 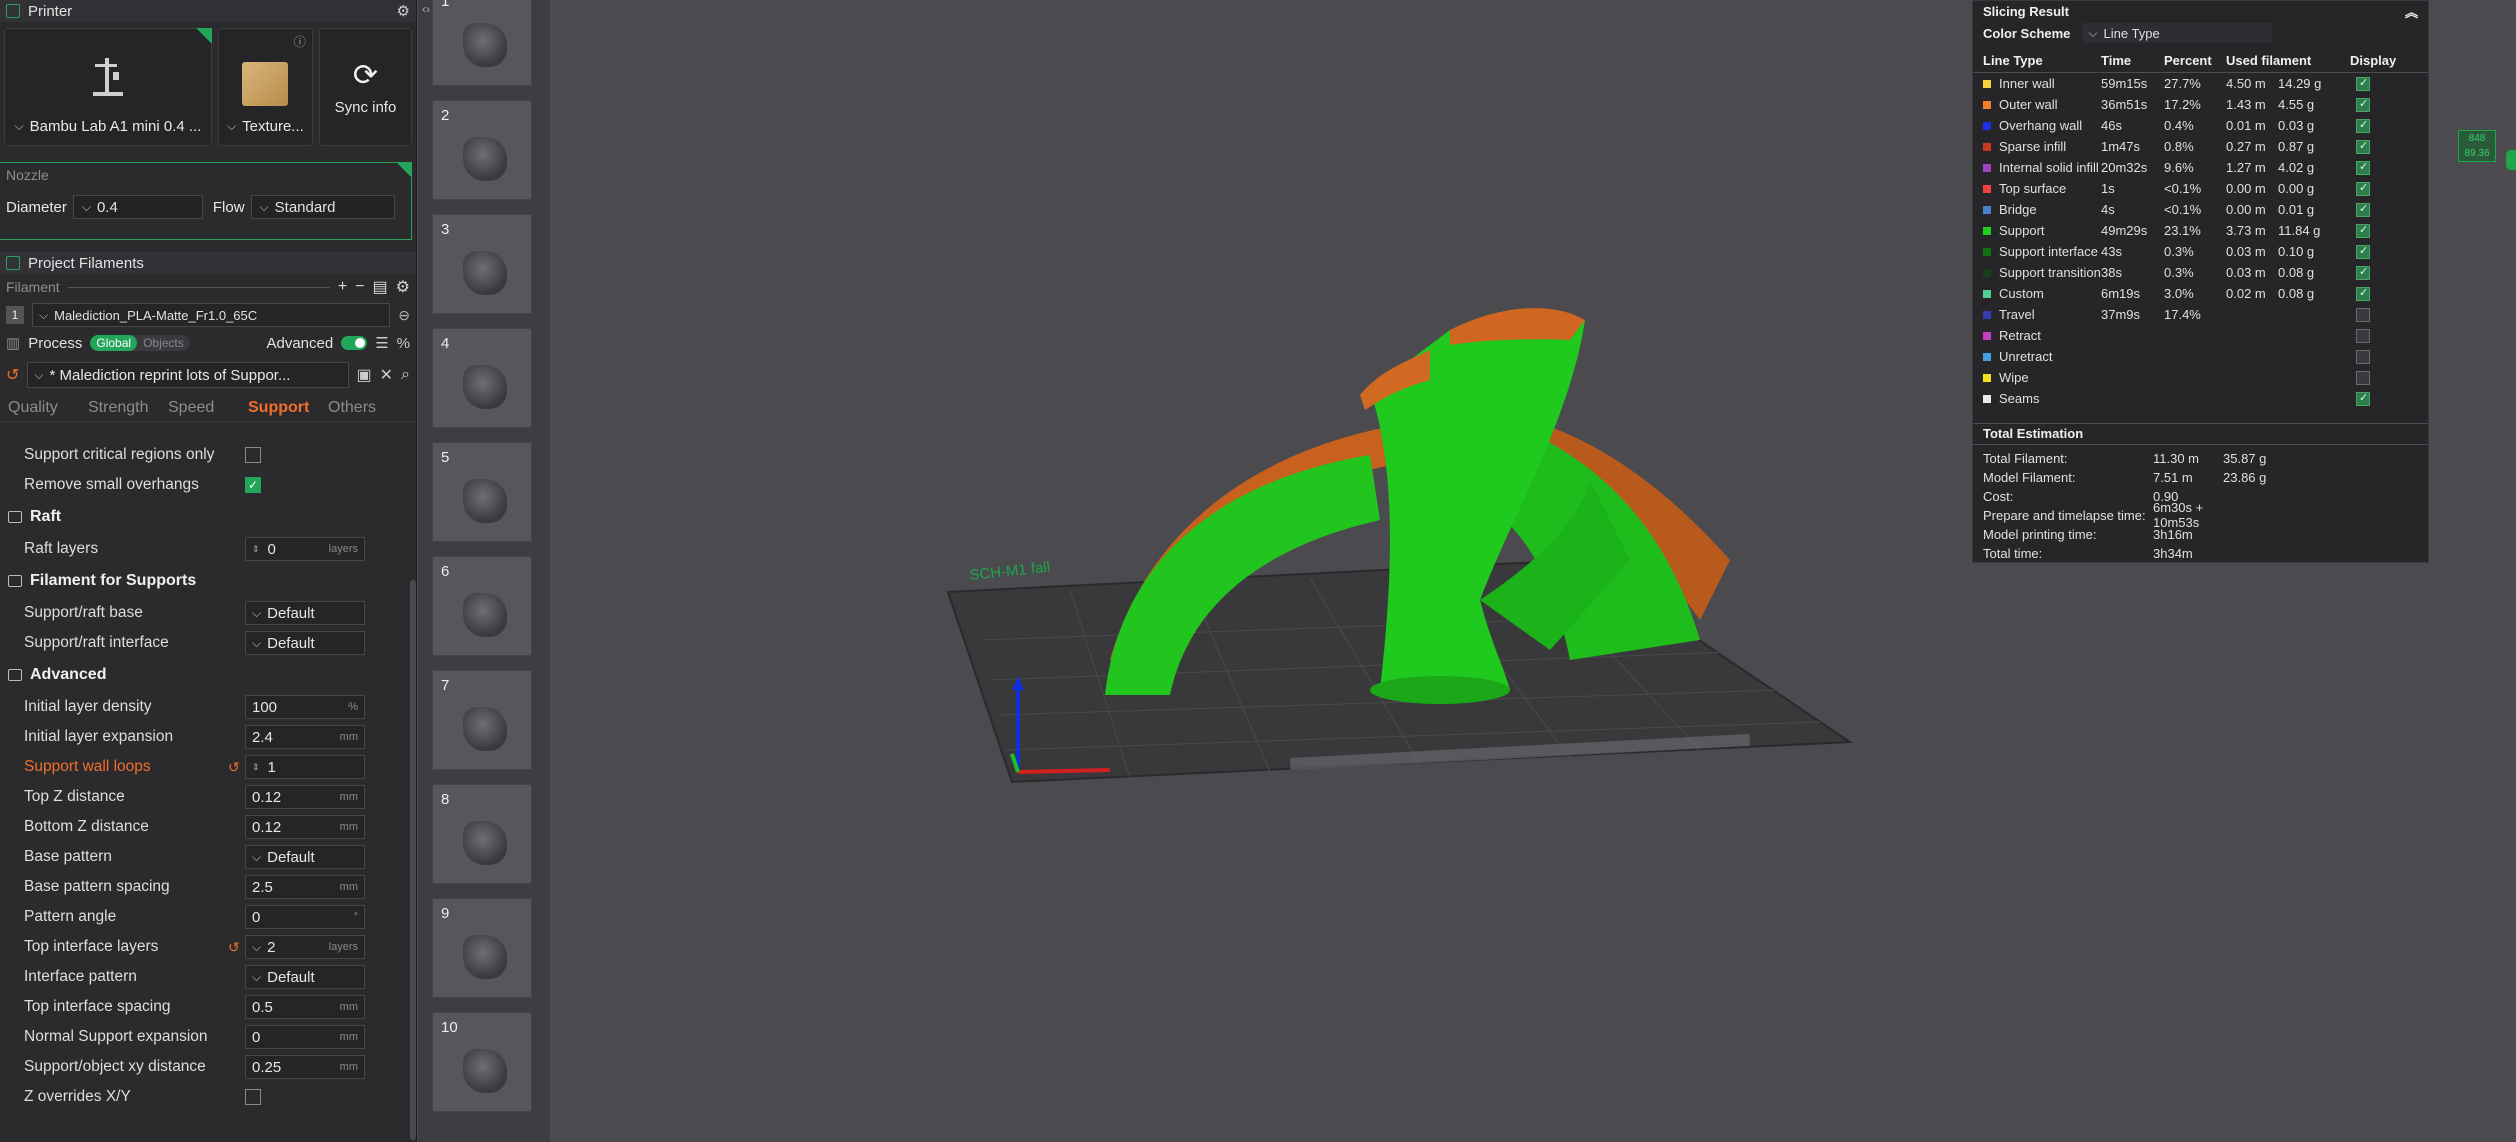 I want to click on diameter-select: ⌵ 0.4, so click(x=137, y=207).